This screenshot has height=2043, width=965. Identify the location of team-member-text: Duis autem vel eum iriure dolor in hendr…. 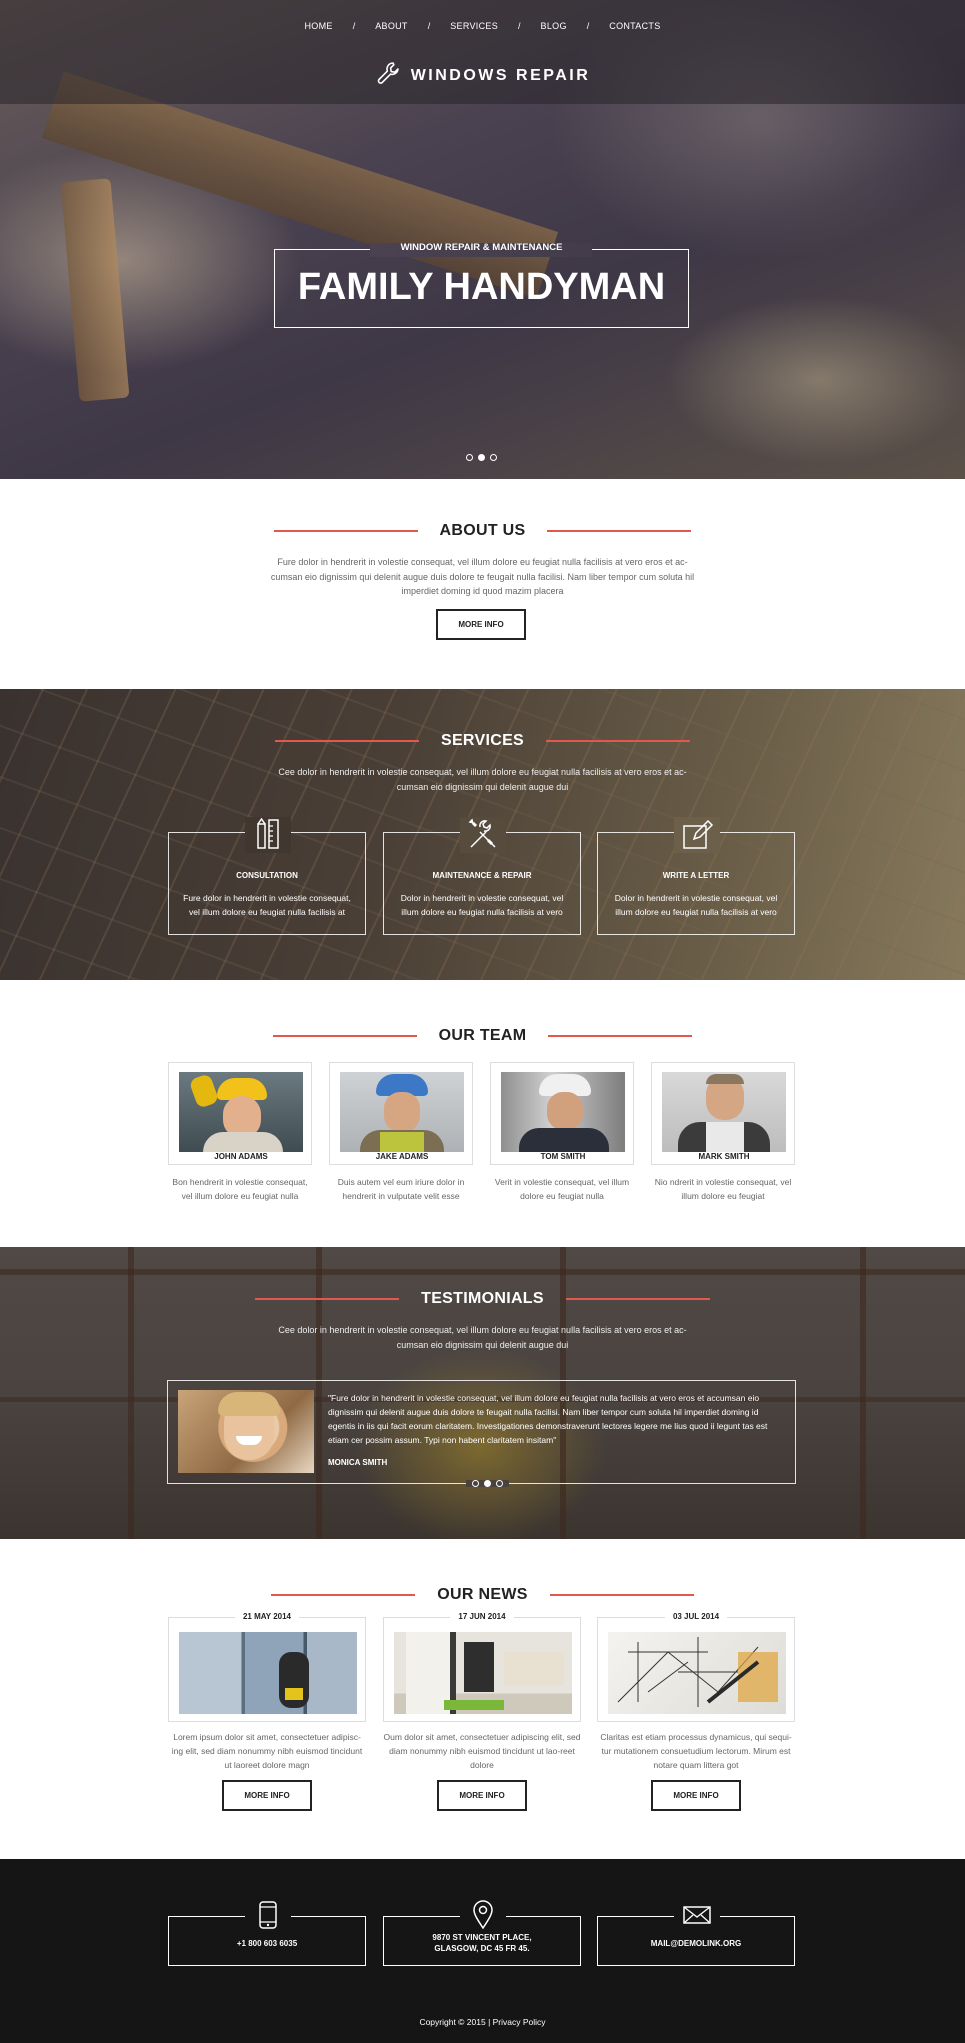
(401, 1189).